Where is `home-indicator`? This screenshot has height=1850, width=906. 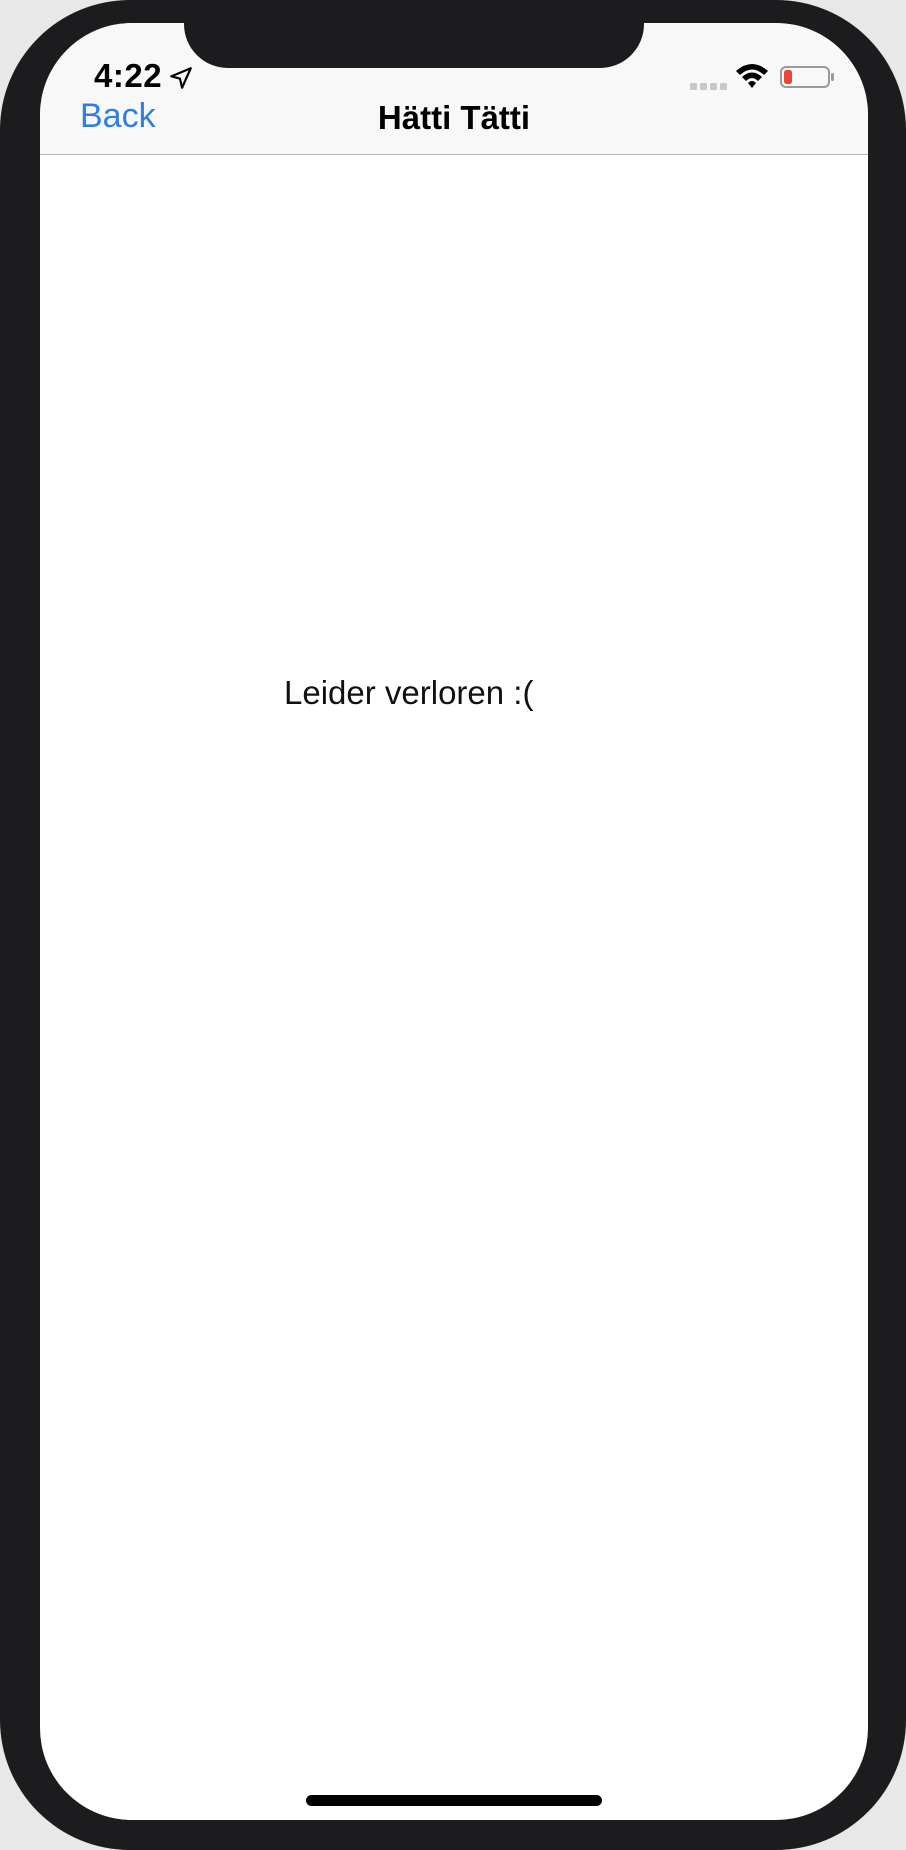 home-indicator is located at coordinates (454, 1800).